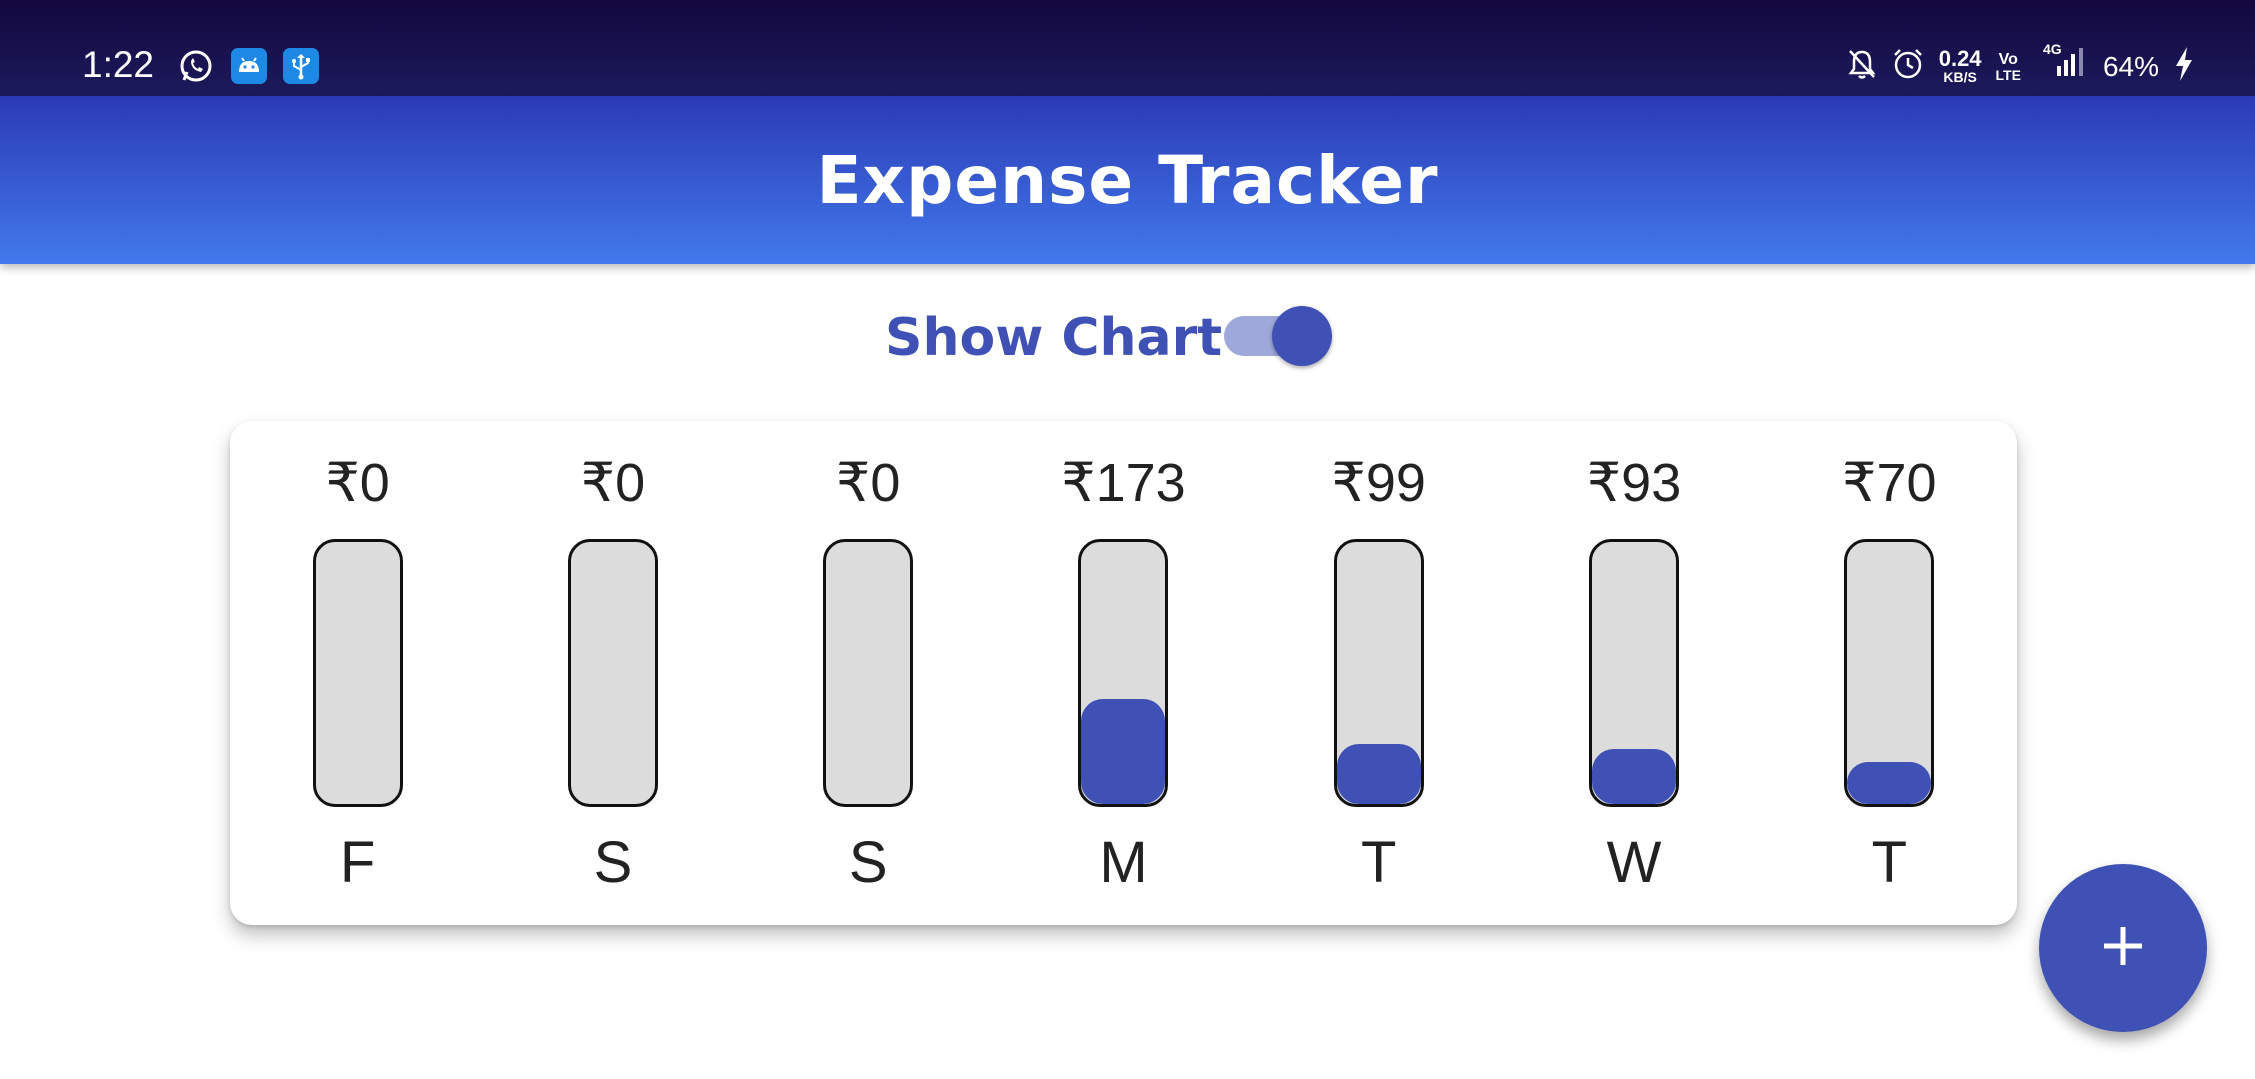 This screenshot has width=2255, height=1079. Describe the element at coordinates (2184, 66) in the screenshot. I see `charging-icon` at that location.